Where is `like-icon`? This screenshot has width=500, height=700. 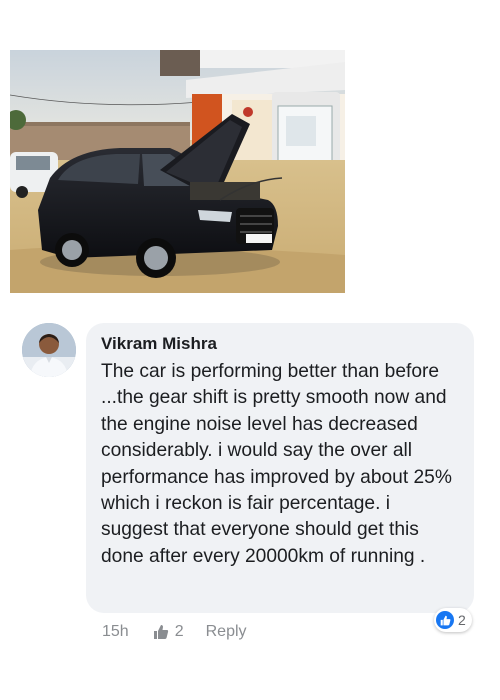 like-icon is located at coordinates (445, 620).